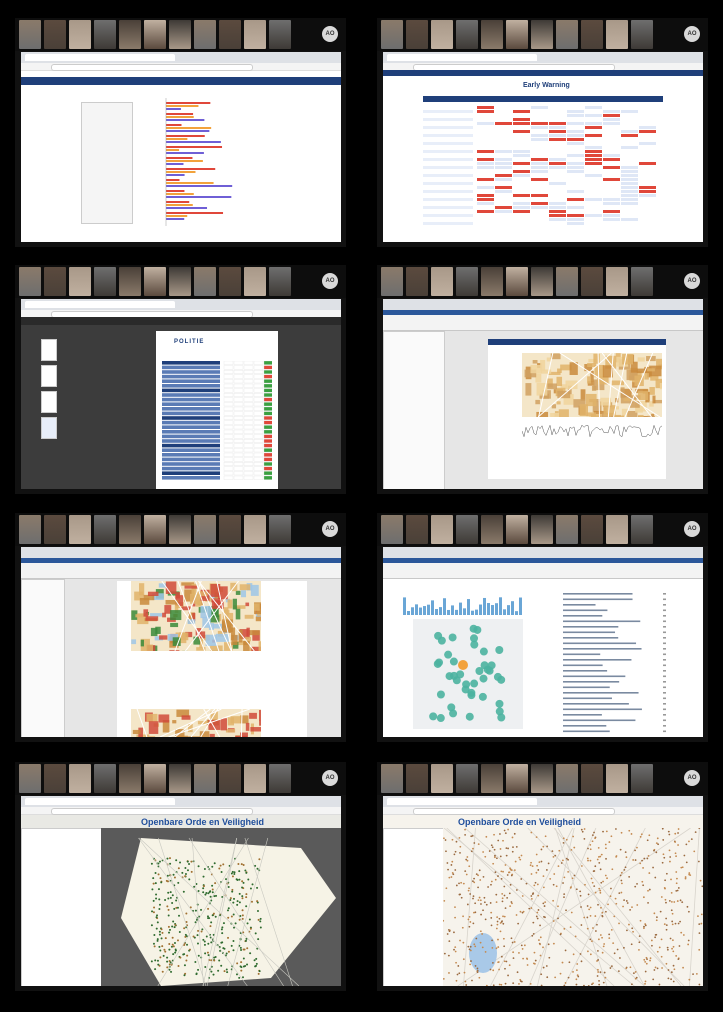 The height and width of the screenshot is (1012, 723). I want to click on pdf-page: POLITIE, so click(217, 410).